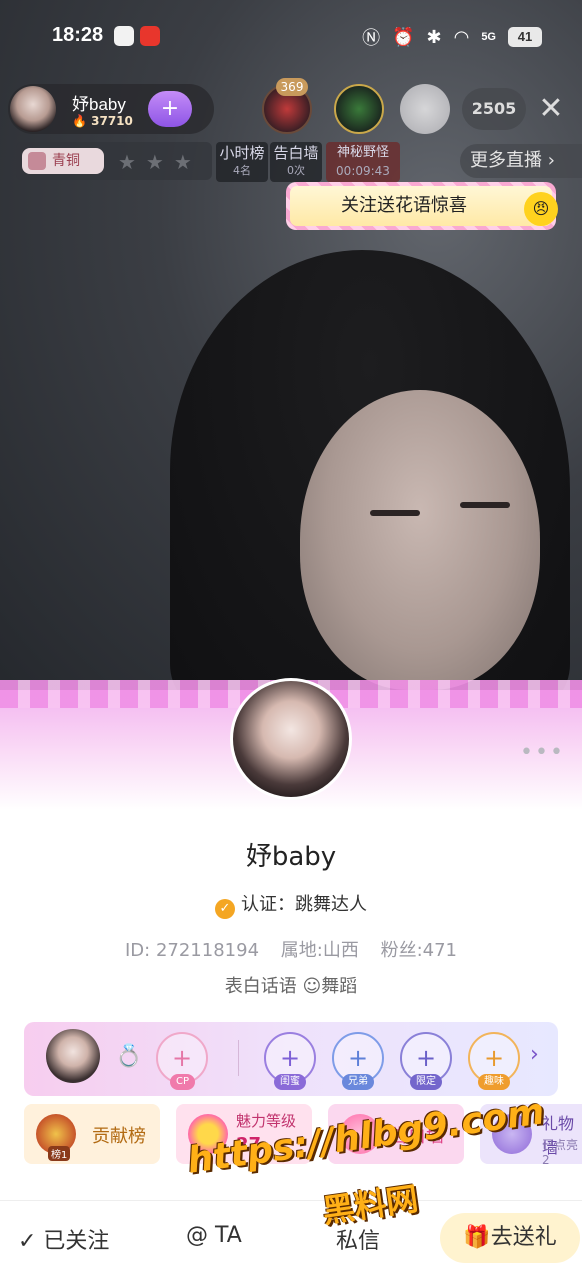  I want to click on host-info: 妤baby 🔥 37710 +, so click(111, 109).